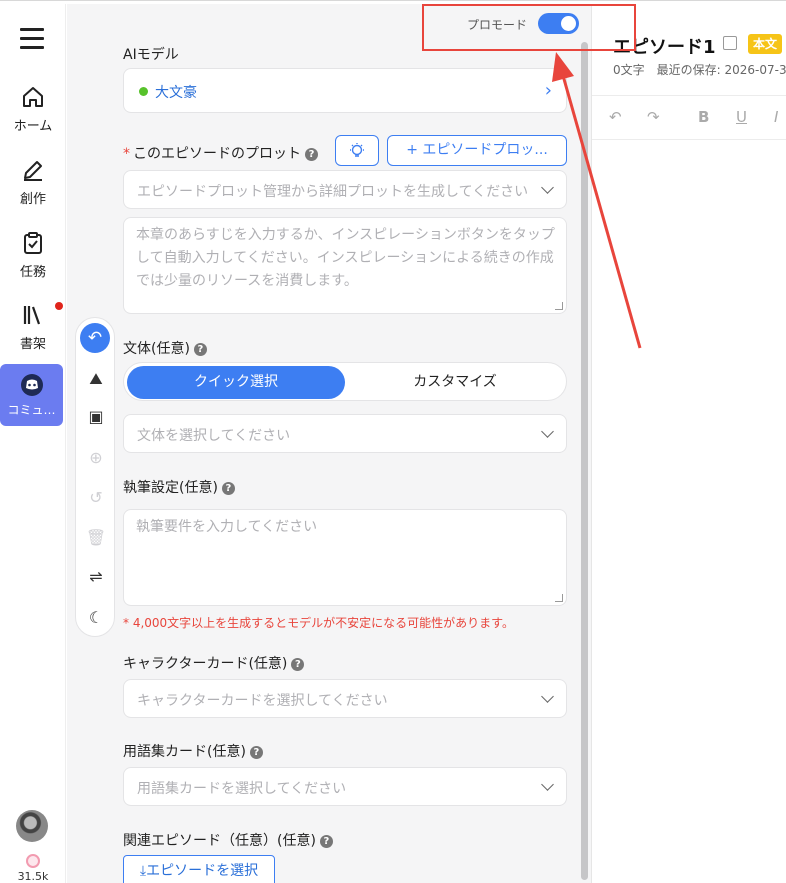 This screenshot has width=786, height=883. What do you see at coordinates (96, 577) in the screenshot?
I see `swap-icon: ⇌` at bounding box center [96, 577].